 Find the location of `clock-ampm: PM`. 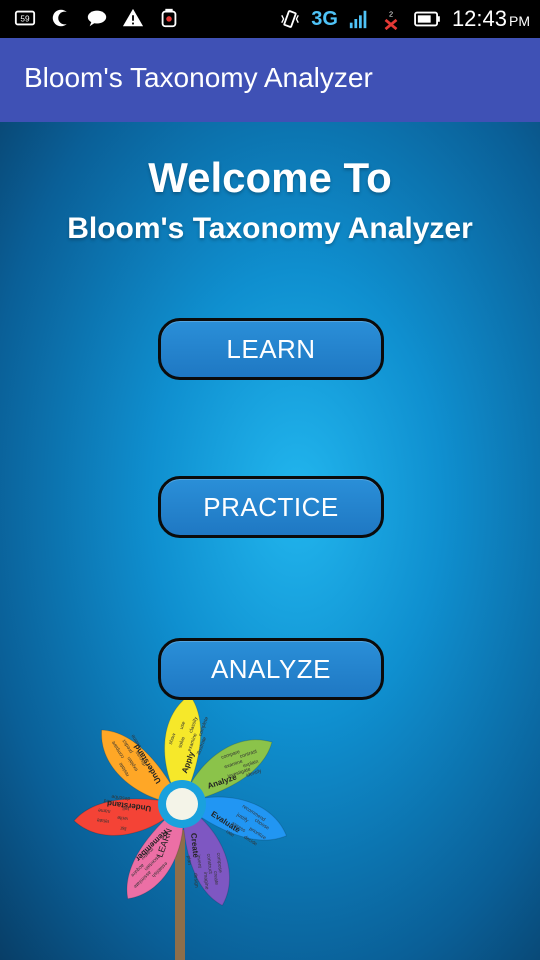

clock-ampm: PM is located at coordinates (519, 21).